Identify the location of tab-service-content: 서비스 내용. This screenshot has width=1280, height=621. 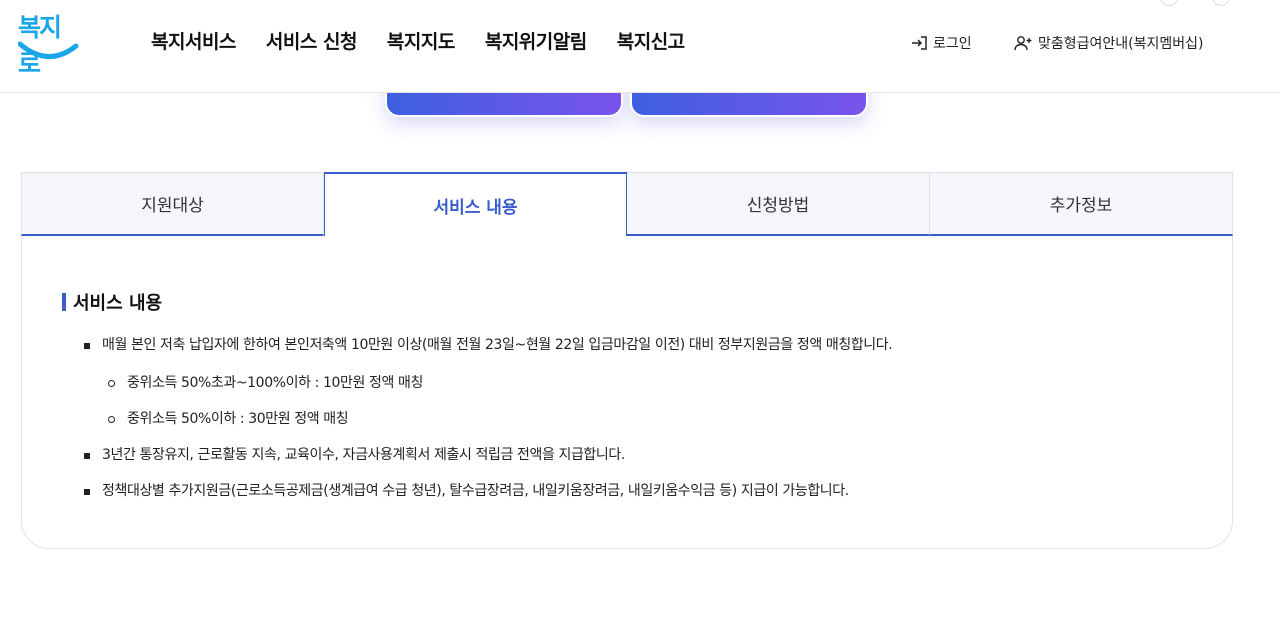
(475, 204).